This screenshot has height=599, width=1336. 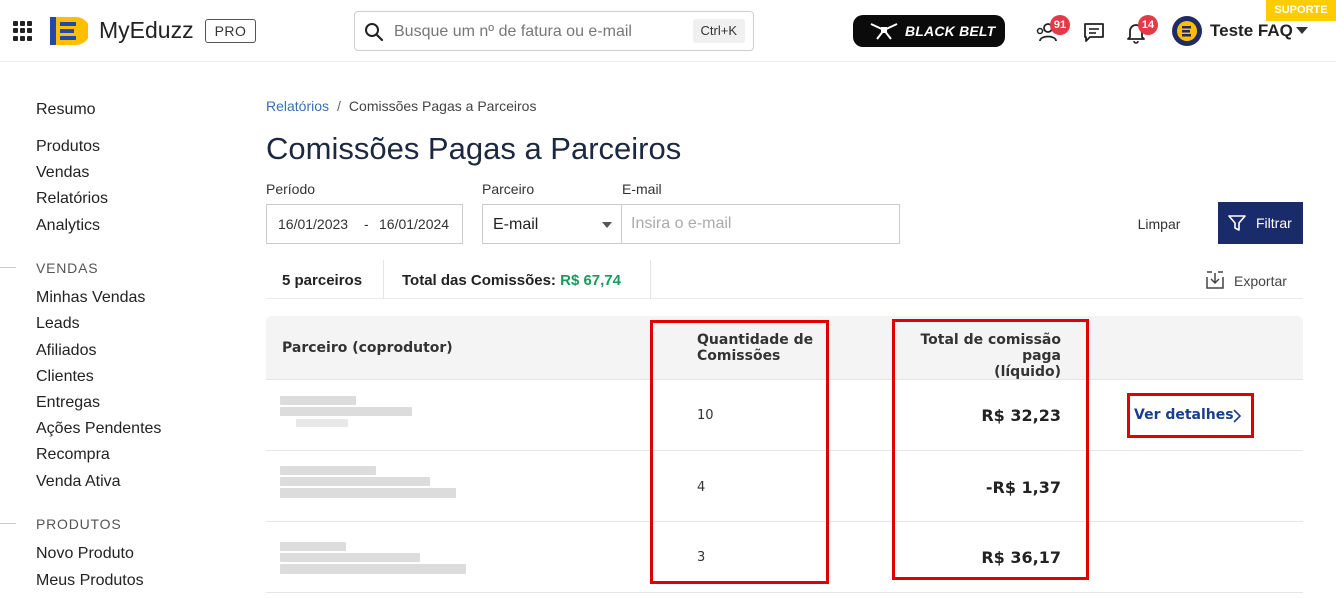 I want to click on sidebar-item-vendas: Vendas, so click(x=62, y=173).